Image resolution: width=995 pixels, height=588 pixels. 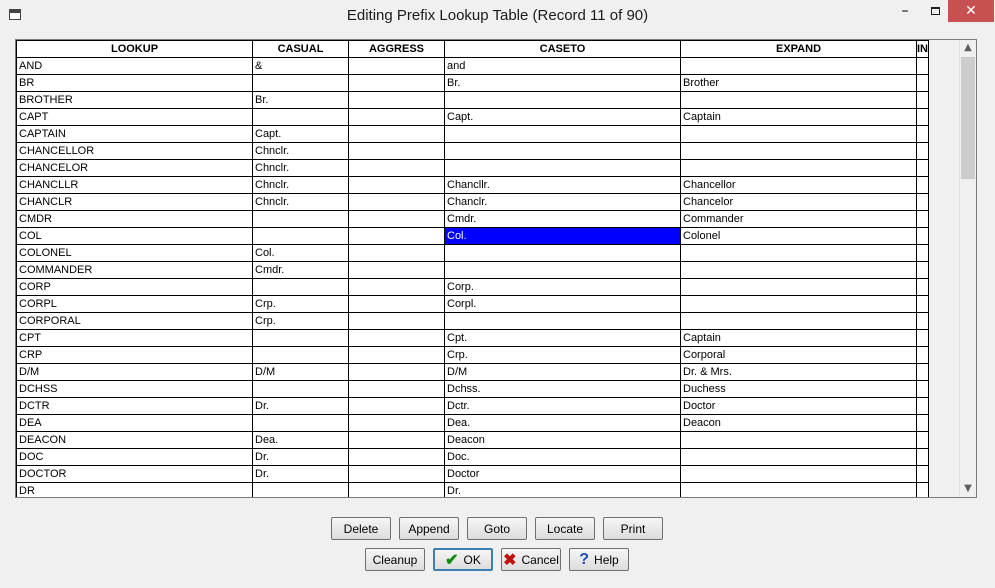 I want to click on cell-casual: Col., so click(x=300, y=253).